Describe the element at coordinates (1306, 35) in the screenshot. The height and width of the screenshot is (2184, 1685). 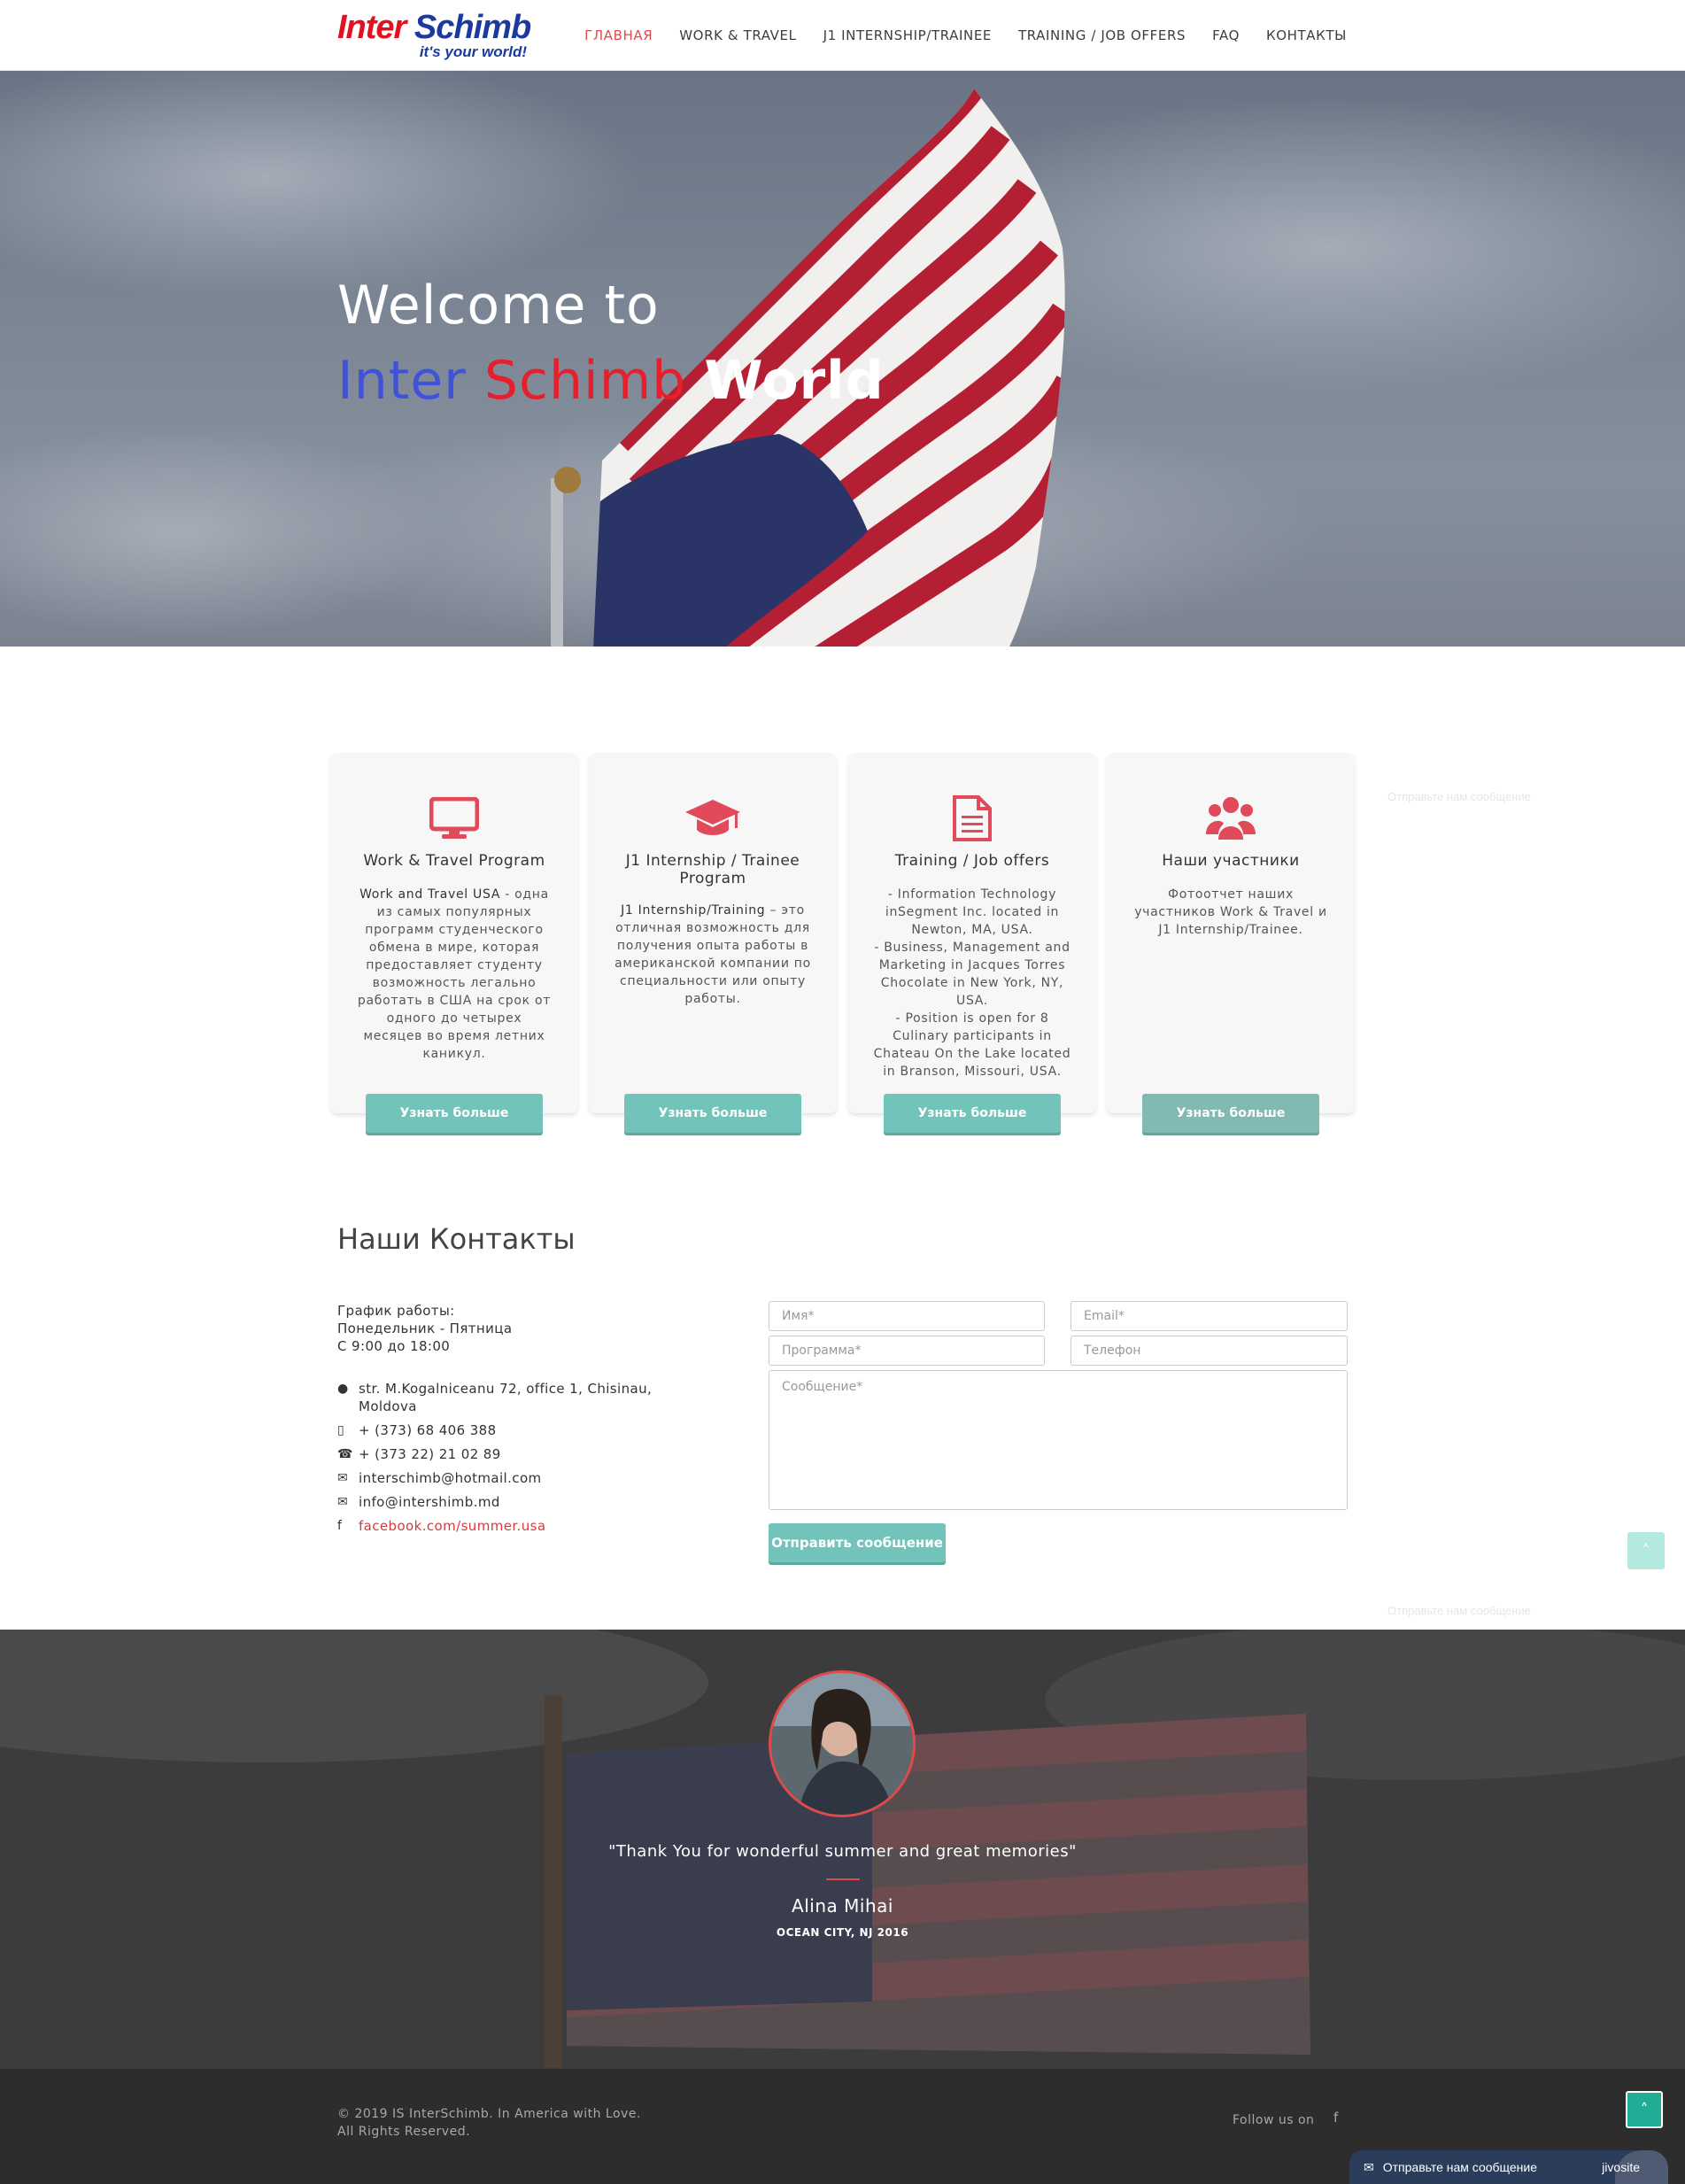
I see `nav-contacts: КОНТАКТЫ` at that location.